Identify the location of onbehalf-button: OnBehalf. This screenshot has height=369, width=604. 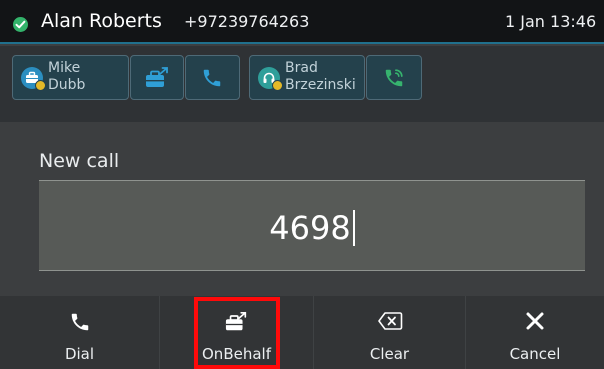
(237, 332).